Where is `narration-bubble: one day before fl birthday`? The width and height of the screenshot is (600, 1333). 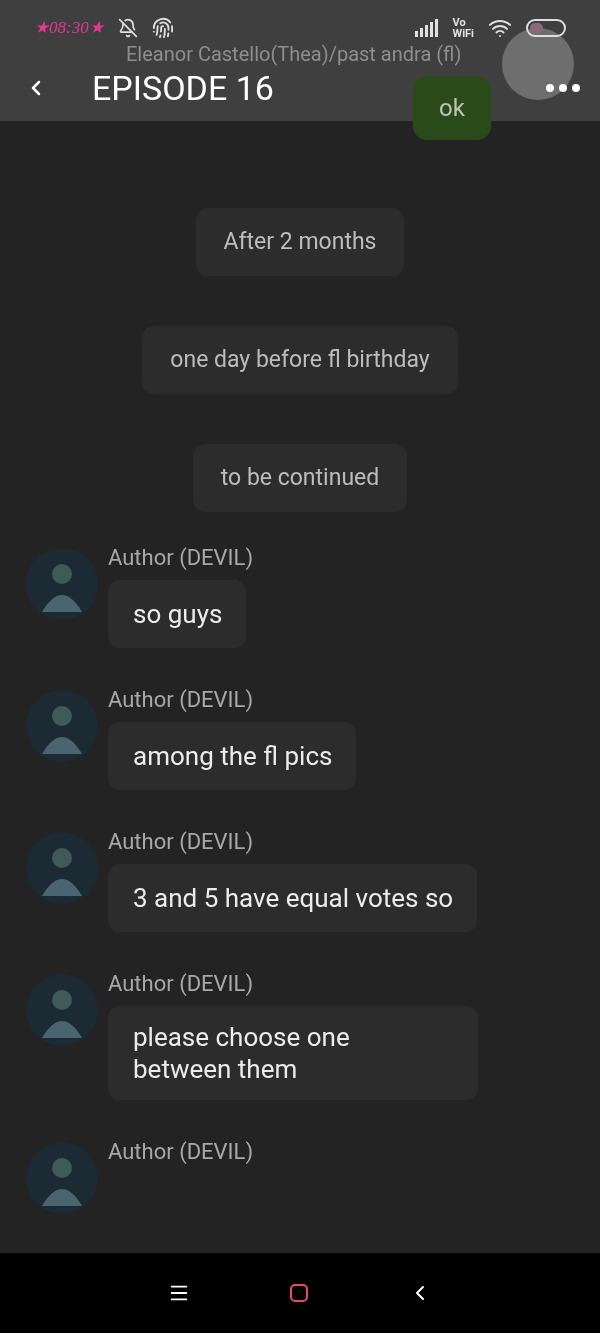
narration-bubble: one day before fl birthday is located at coordinates (300, 360).